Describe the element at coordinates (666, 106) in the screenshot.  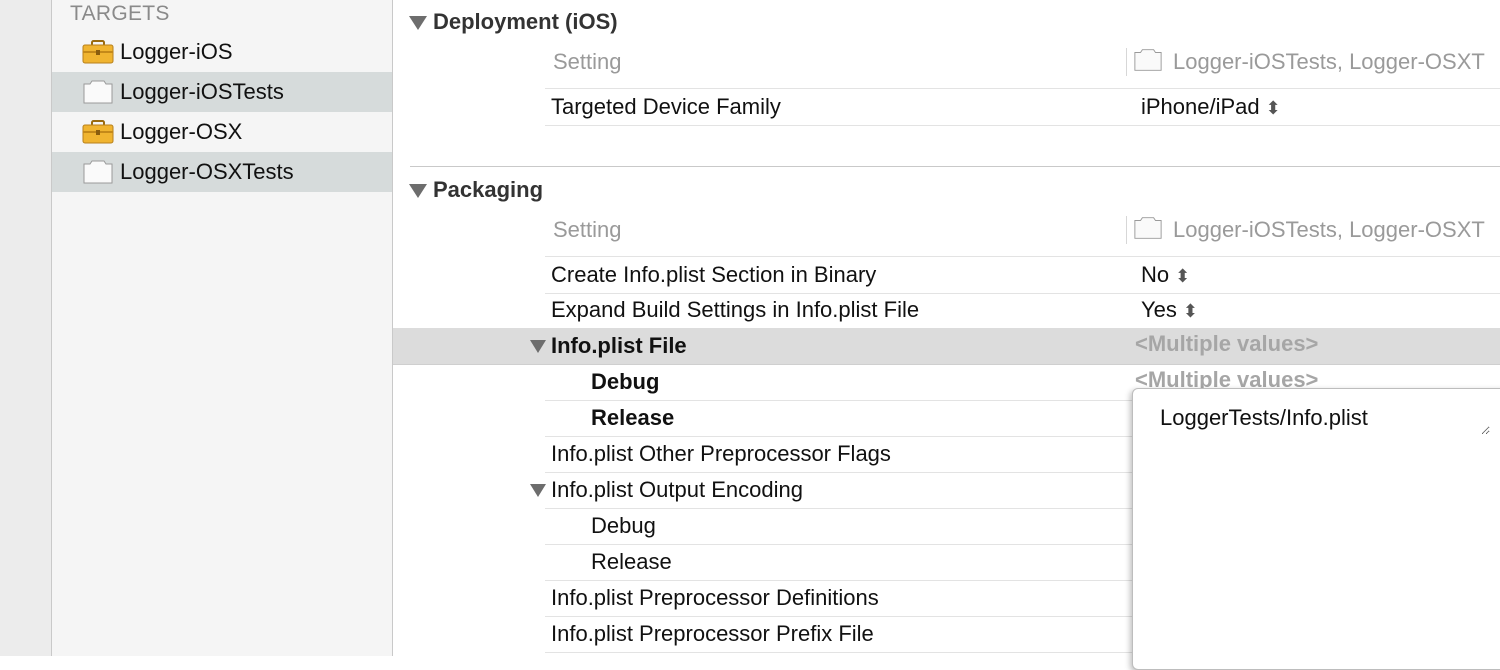
I see `setting-label: Targeted Device Family` at that location.